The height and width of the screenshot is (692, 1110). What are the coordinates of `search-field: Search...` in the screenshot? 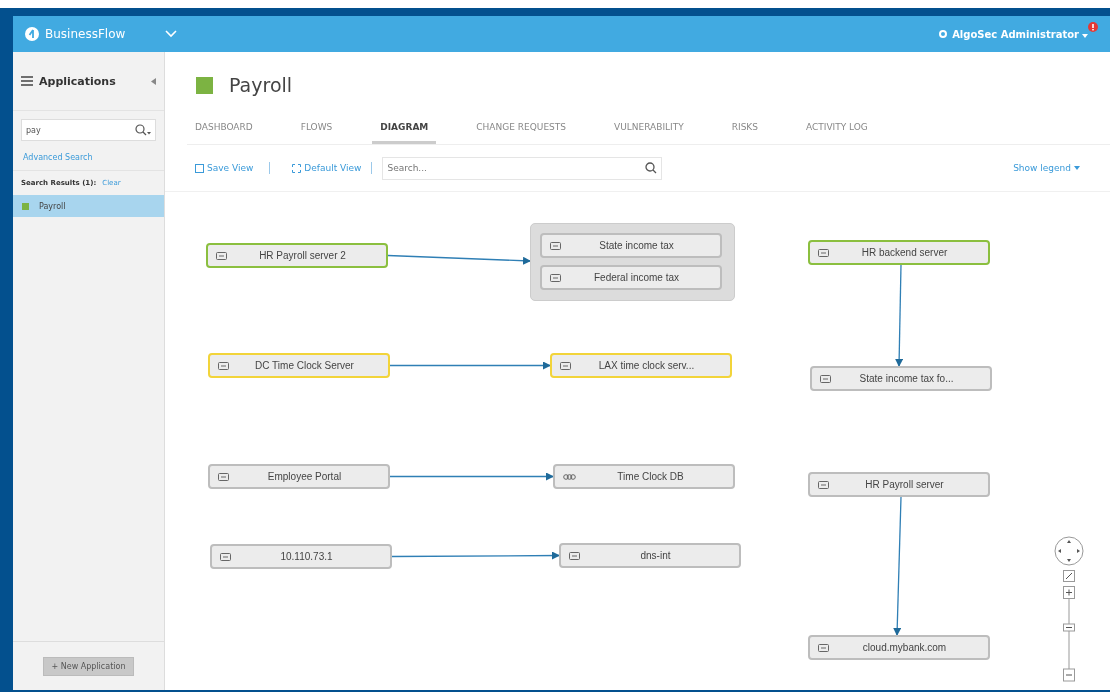 It's located at (522, 168).